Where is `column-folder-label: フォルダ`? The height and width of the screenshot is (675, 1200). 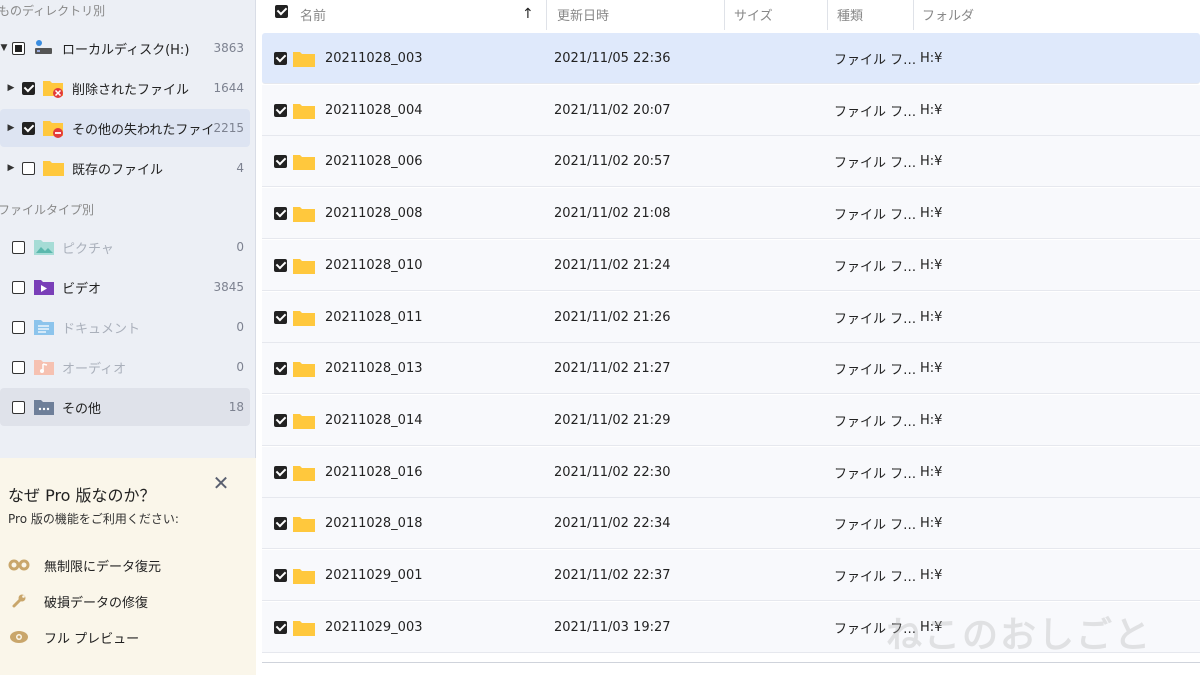
column-folder-label: フォルダ is located at coordinates (948, 16).